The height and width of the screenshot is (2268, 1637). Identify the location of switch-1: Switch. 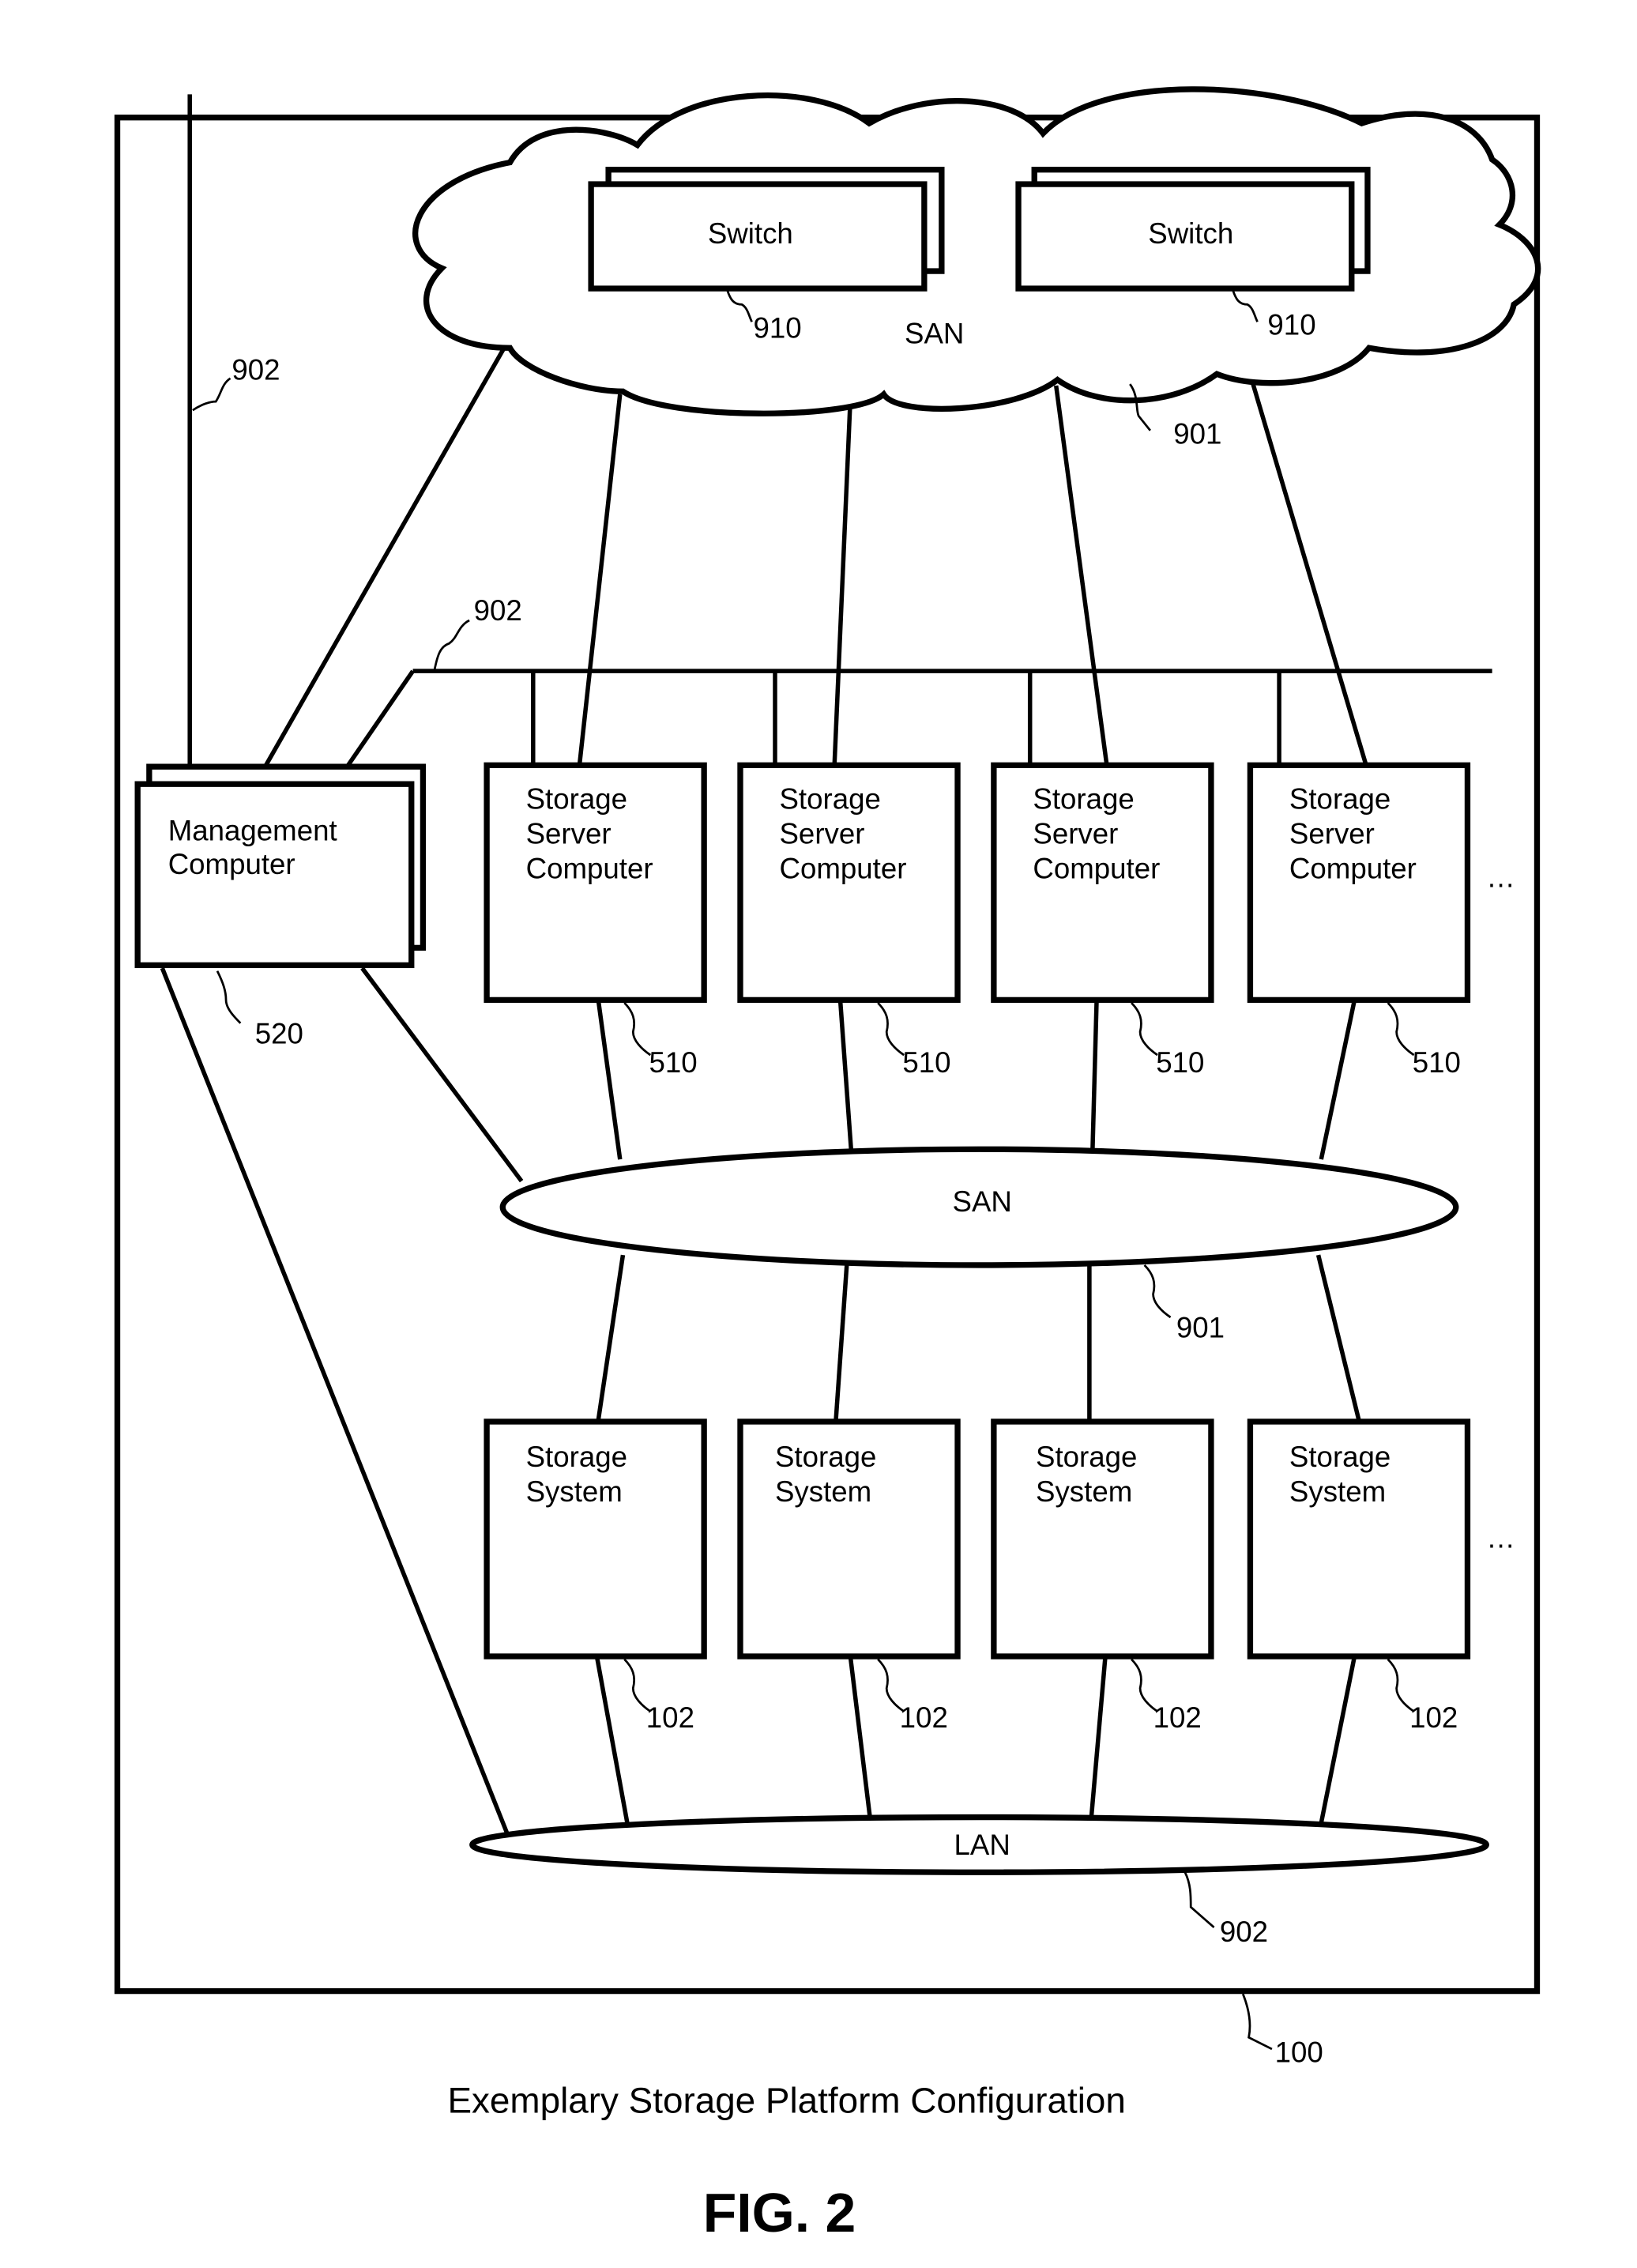
(766, 230).